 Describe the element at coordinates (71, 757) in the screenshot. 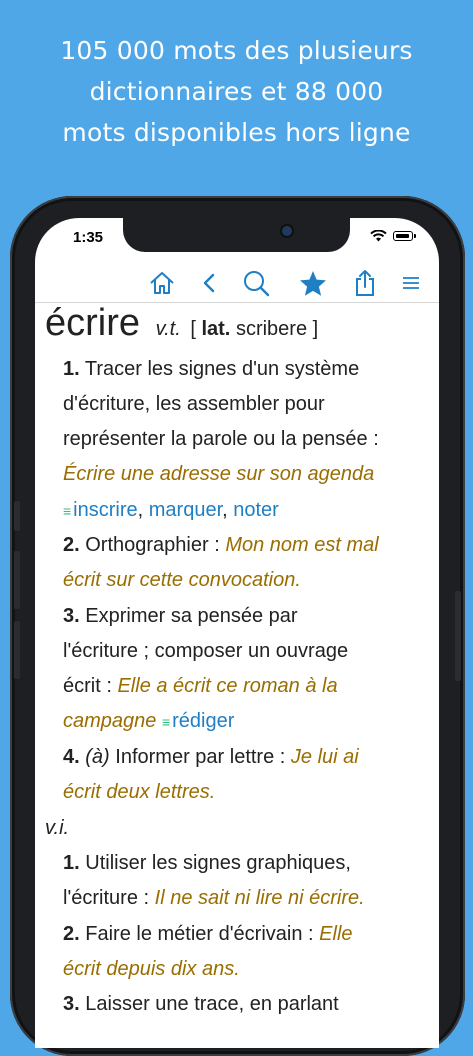

I see `sense-number: 4.` at that location.